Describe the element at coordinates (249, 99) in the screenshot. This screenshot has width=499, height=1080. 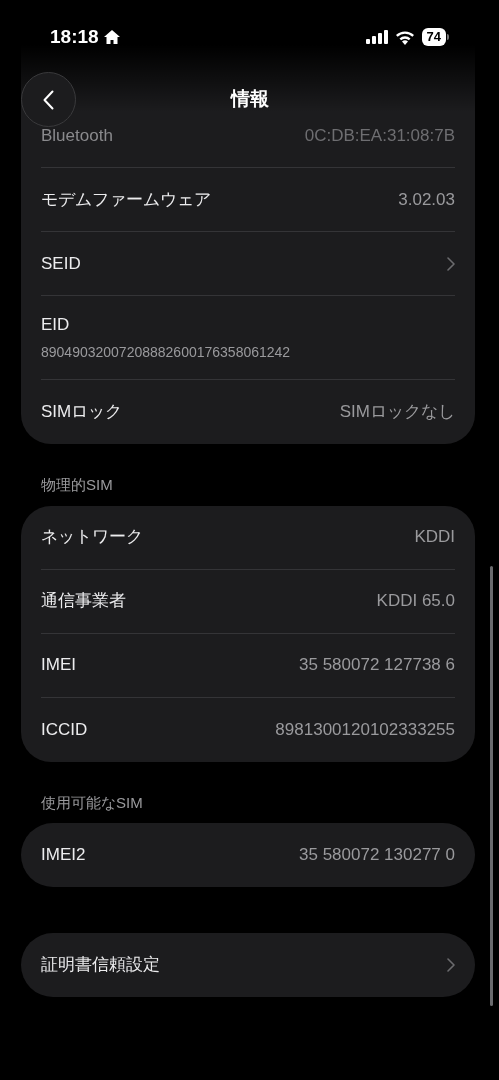
I see `page-title: 情報` at that location.